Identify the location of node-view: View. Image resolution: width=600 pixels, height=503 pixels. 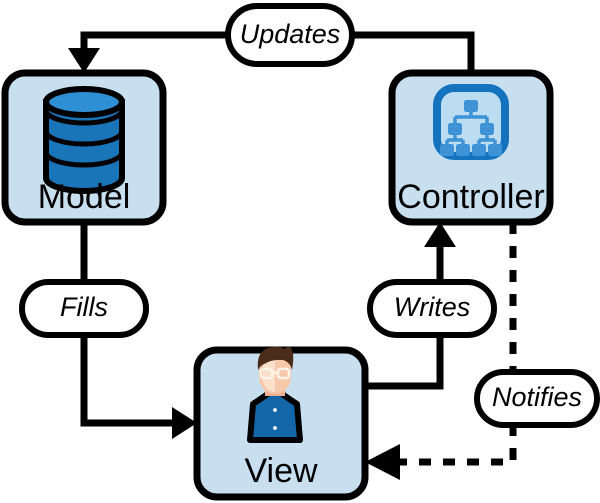
(281, 423).